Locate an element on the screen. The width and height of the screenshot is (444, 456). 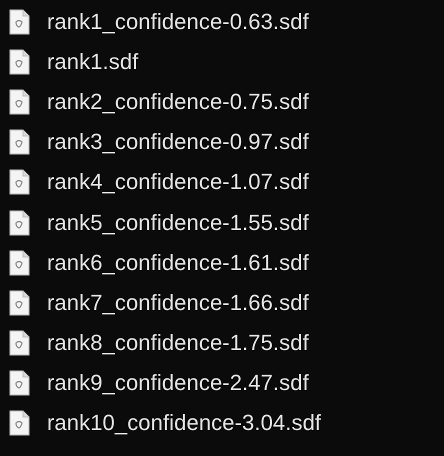
file-name: rank1.sdf is located at coordinates (92, 62).